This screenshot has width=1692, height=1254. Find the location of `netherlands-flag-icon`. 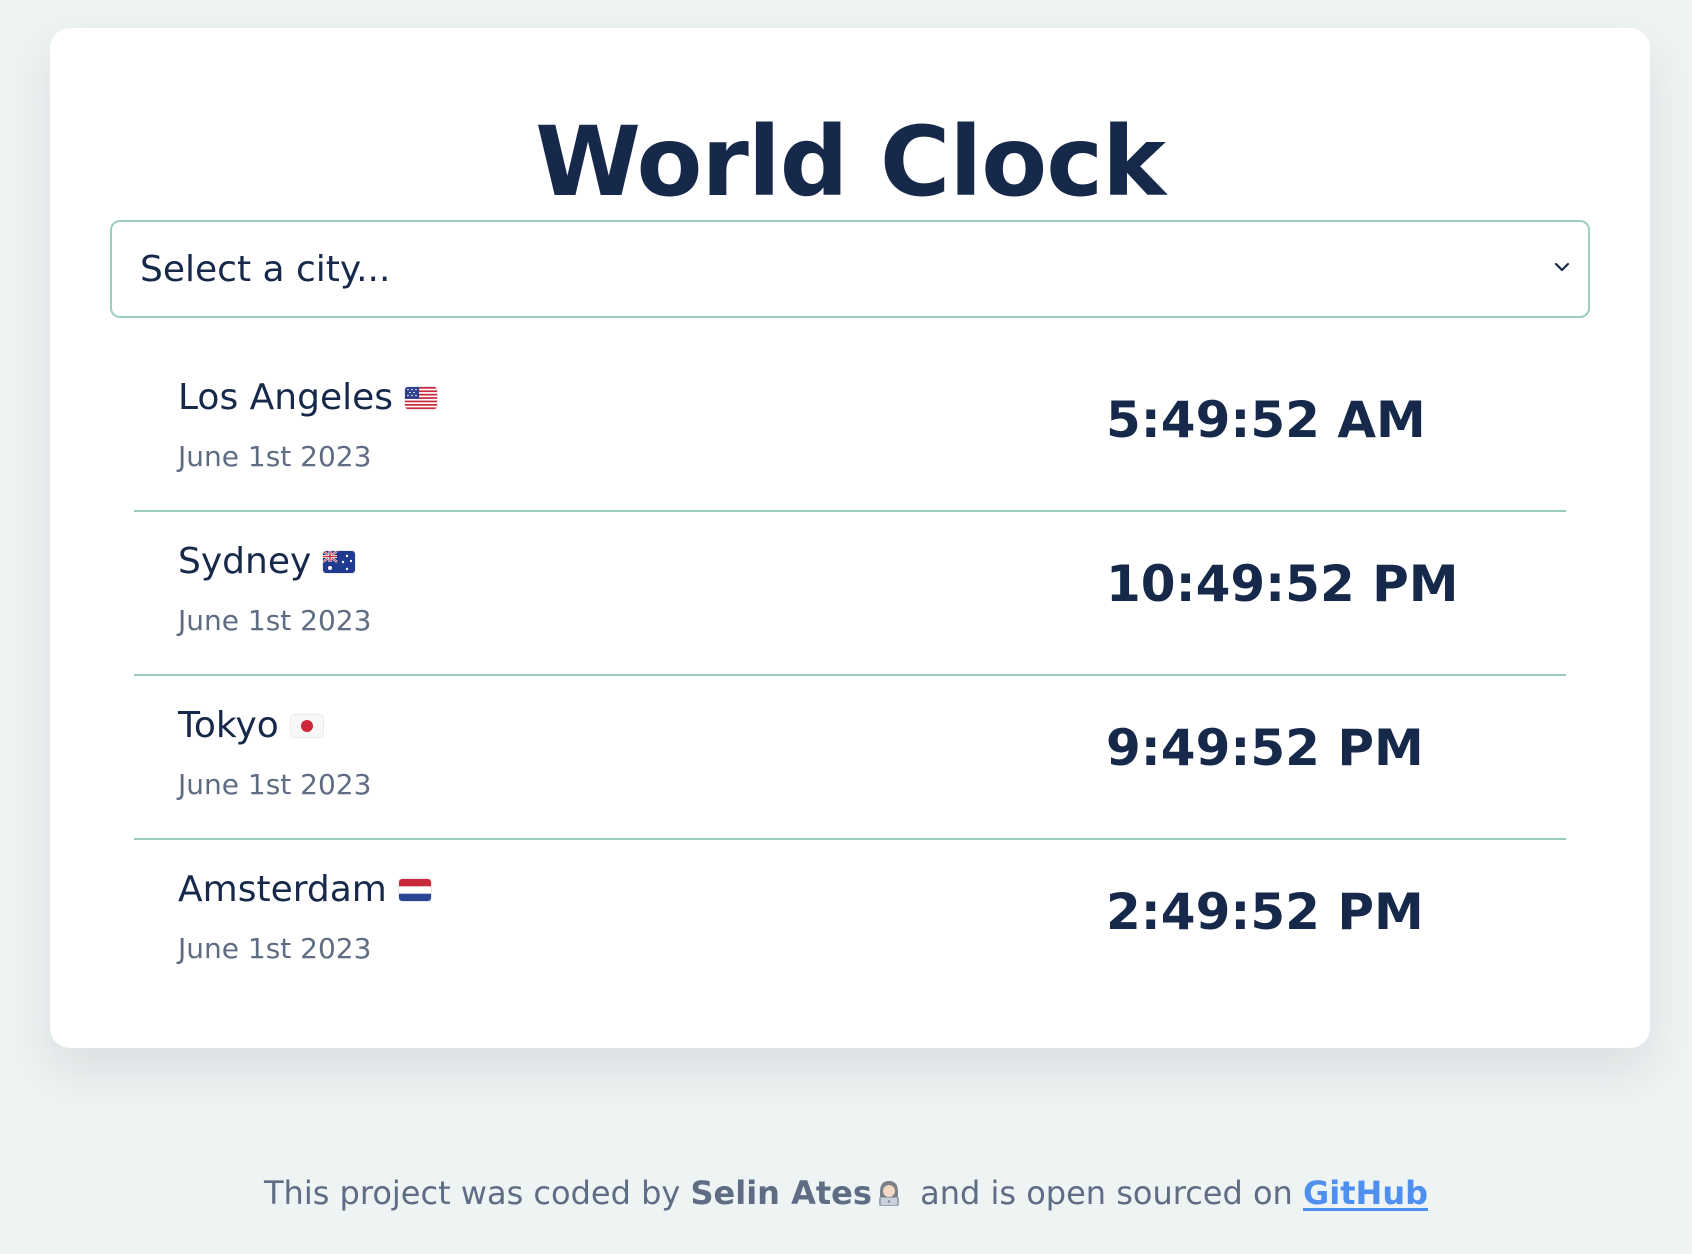

netherlands-flag-icon is located at coordinates (414, 890).